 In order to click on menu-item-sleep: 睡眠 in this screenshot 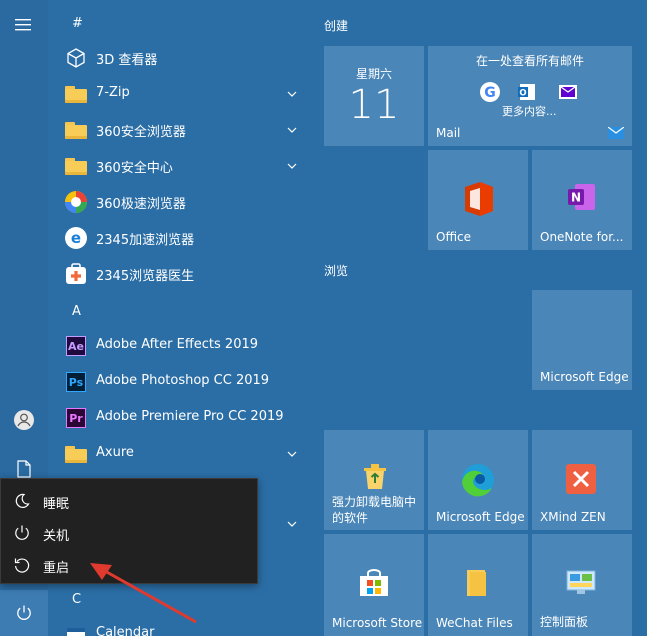, I will do `click(129, 501)`.